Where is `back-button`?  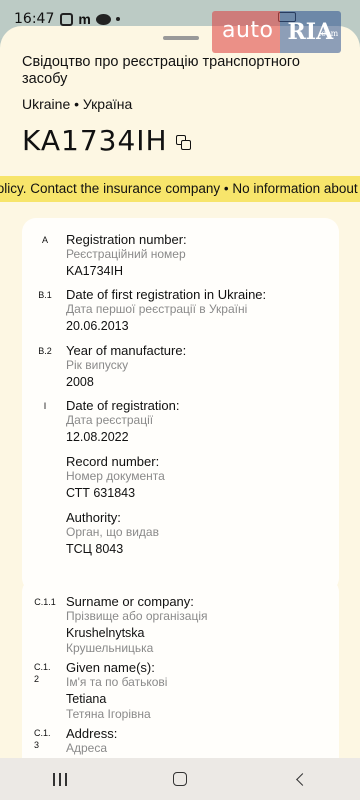 back-button is located at coordinates (300, 779).